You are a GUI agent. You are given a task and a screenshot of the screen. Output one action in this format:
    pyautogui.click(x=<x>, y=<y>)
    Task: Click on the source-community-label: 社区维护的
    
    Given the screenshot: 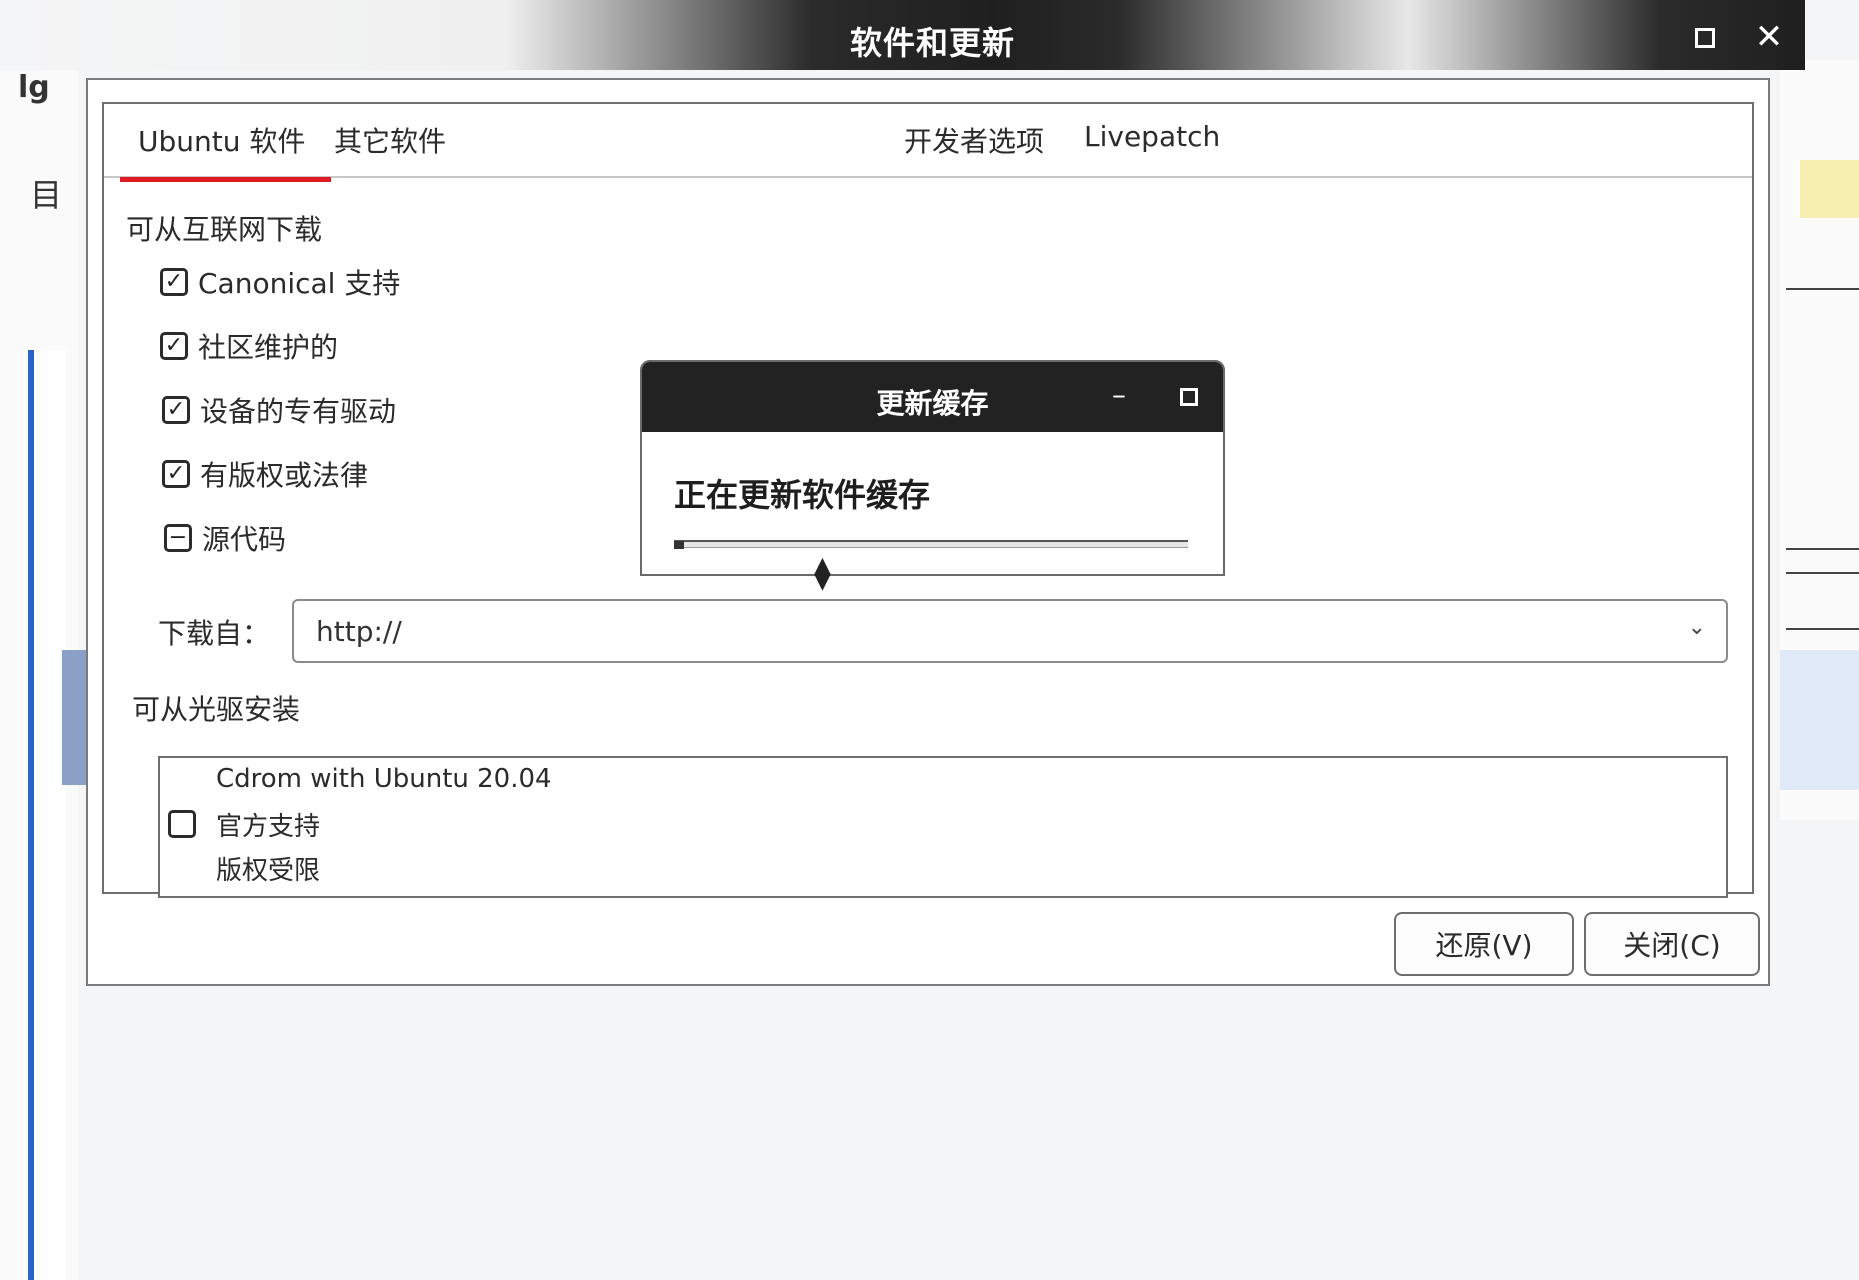 What is the action you would take?
    pyautogui.click(x=268, y=347)
    